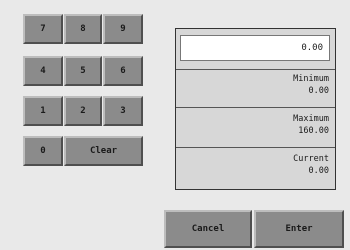  I want to click on current-row: Current 0.00, so click(255, 168).